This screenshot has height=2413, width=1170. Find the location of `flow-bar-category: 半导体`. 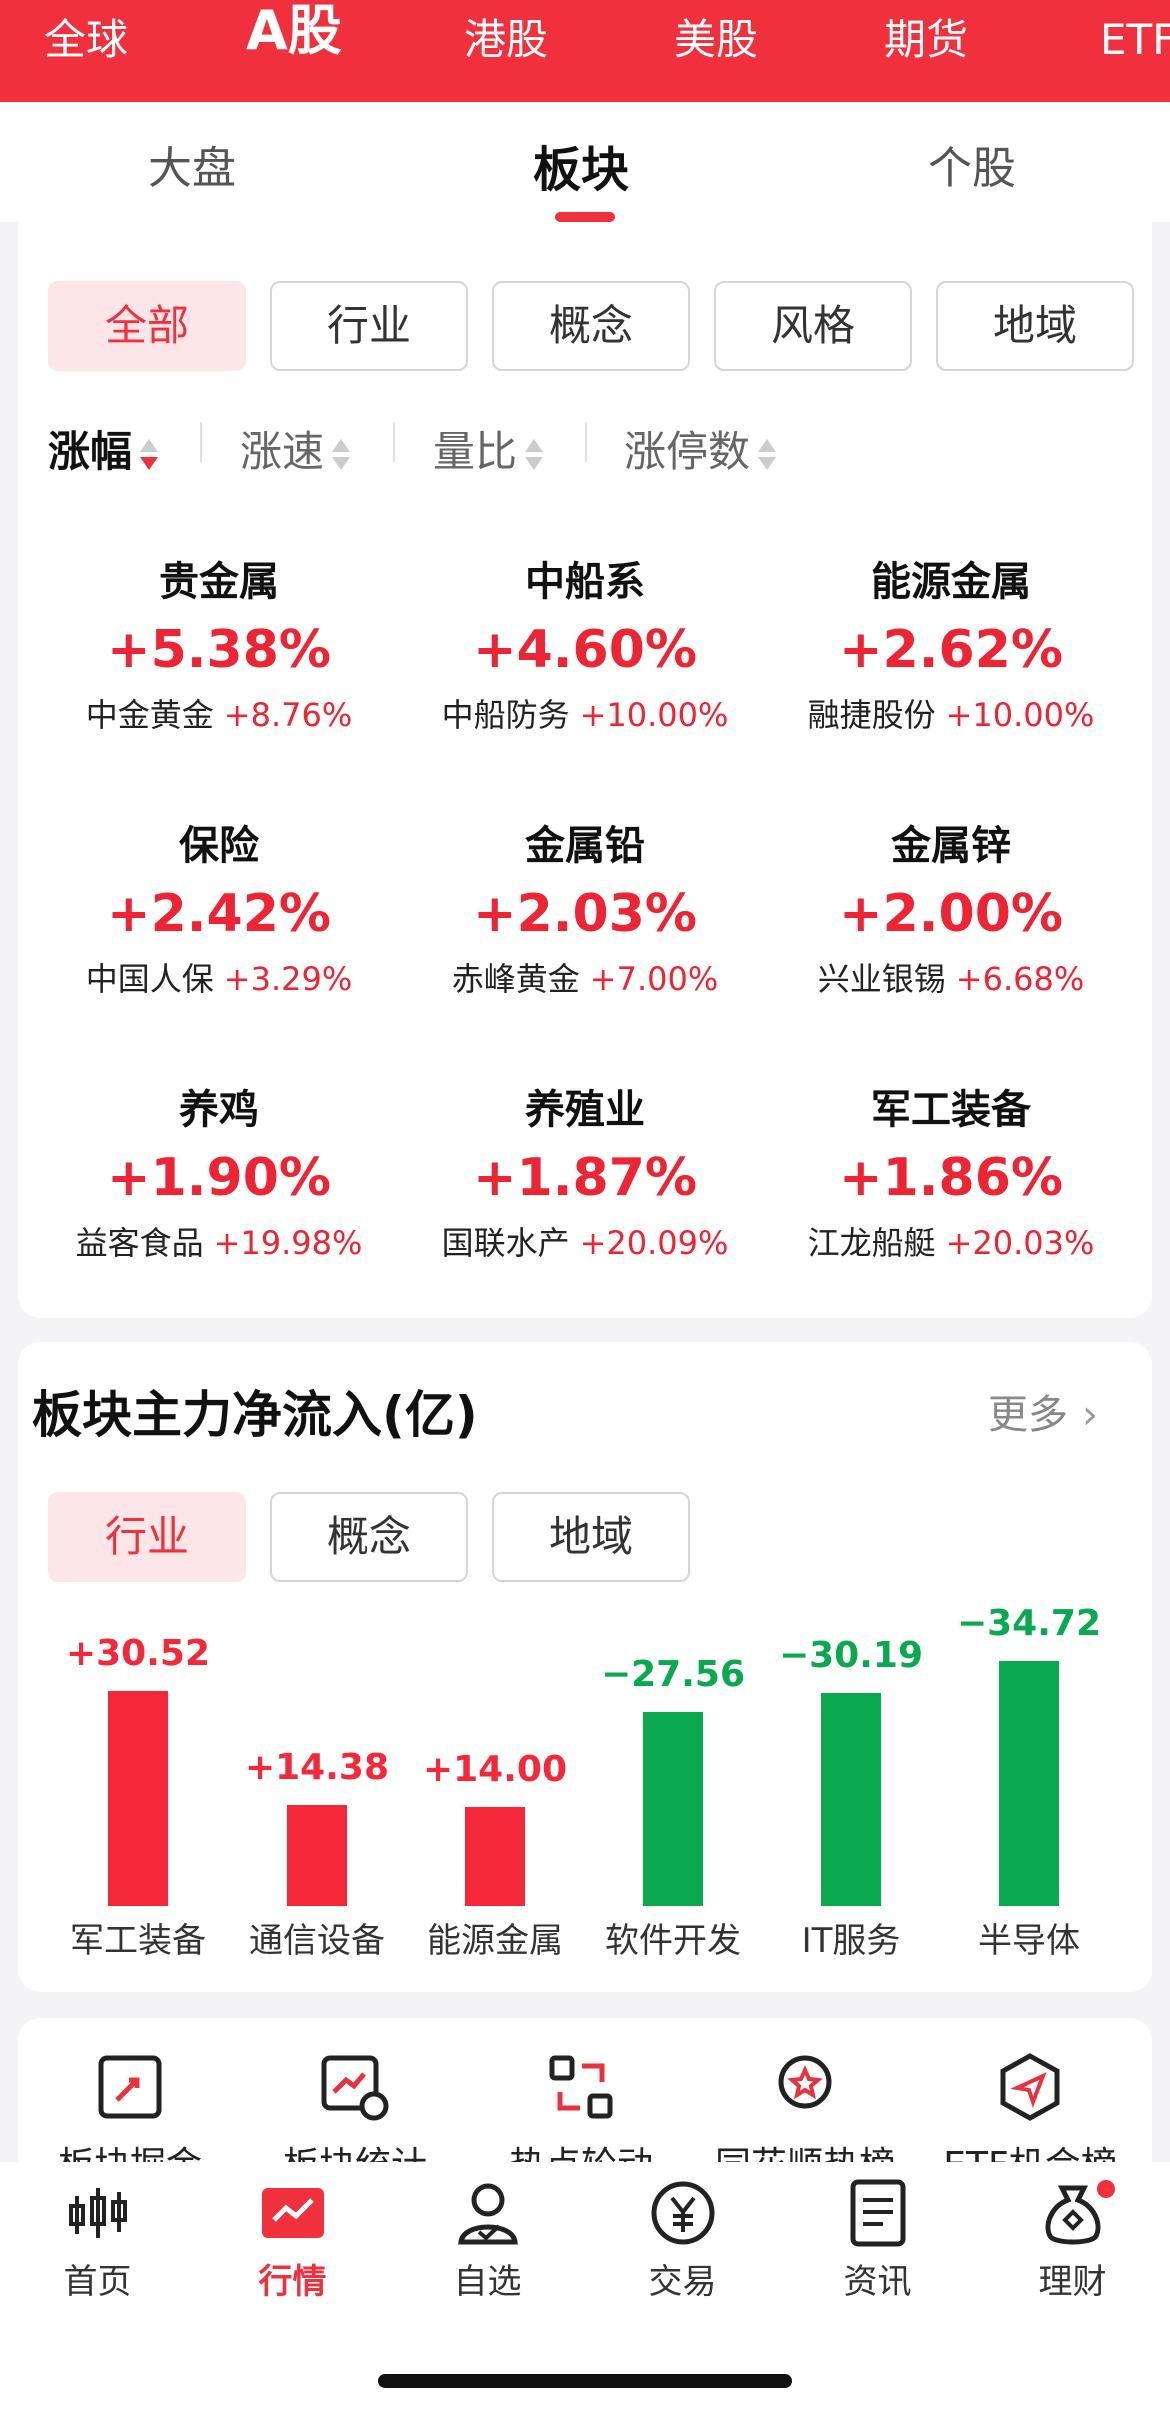

flow-bar-category: 半导体 is located at coordinates (1029, 1941).